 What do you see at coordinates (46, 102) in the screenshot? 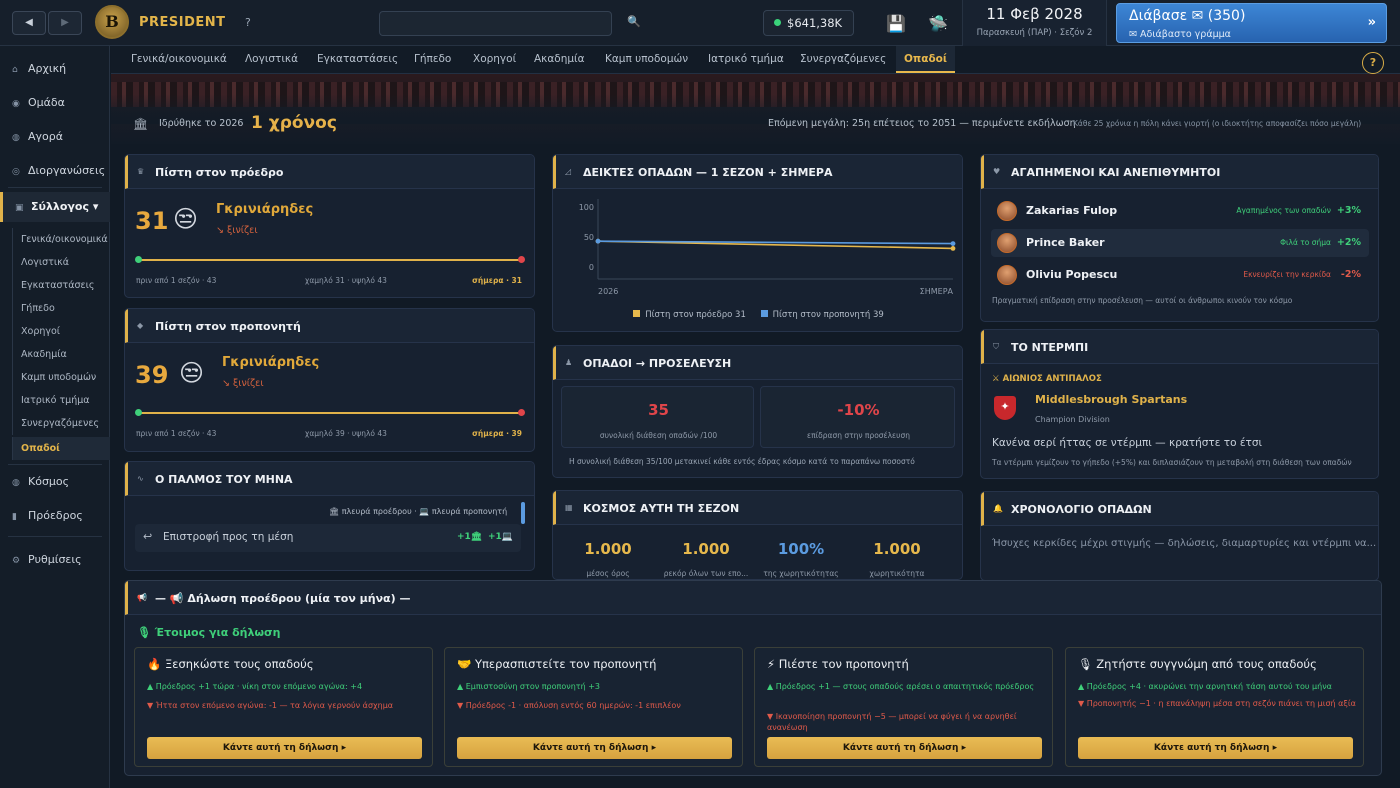
I see `sidebar-item-label: Ομάδα` at bounding box center [46, 102].